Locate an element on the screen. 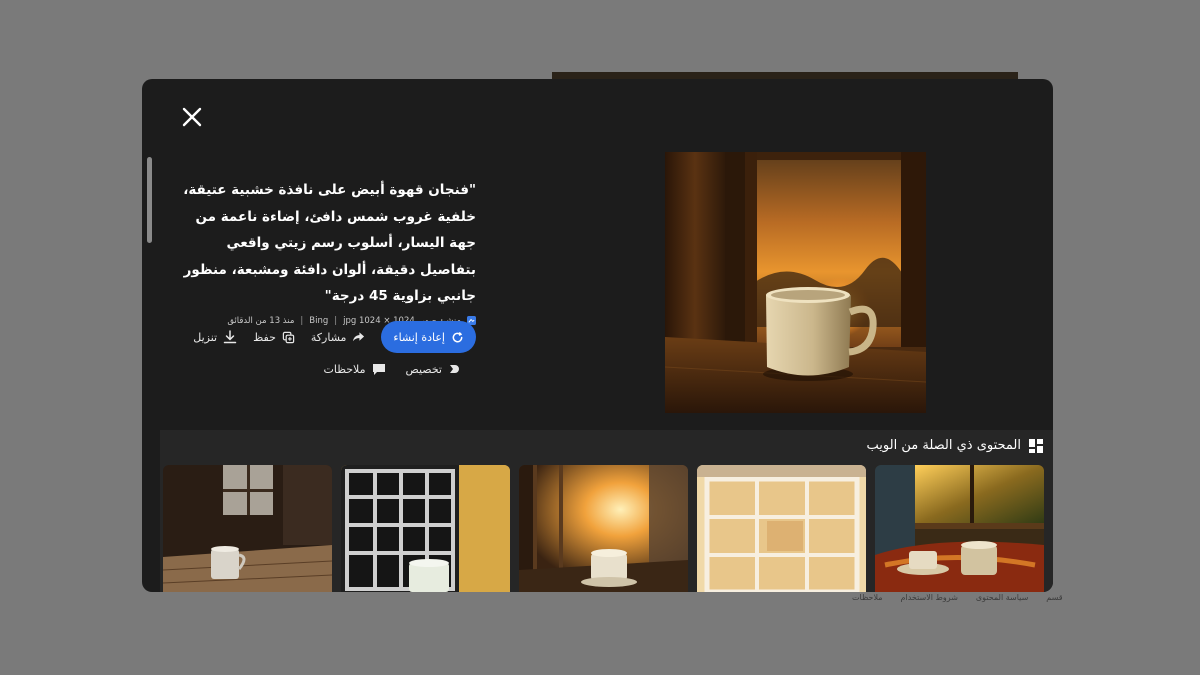 The height and width of the screenshot is (675, 1200). related-title: المحتوى ذي الصلة من الويب is located at coordinates (955, 445).